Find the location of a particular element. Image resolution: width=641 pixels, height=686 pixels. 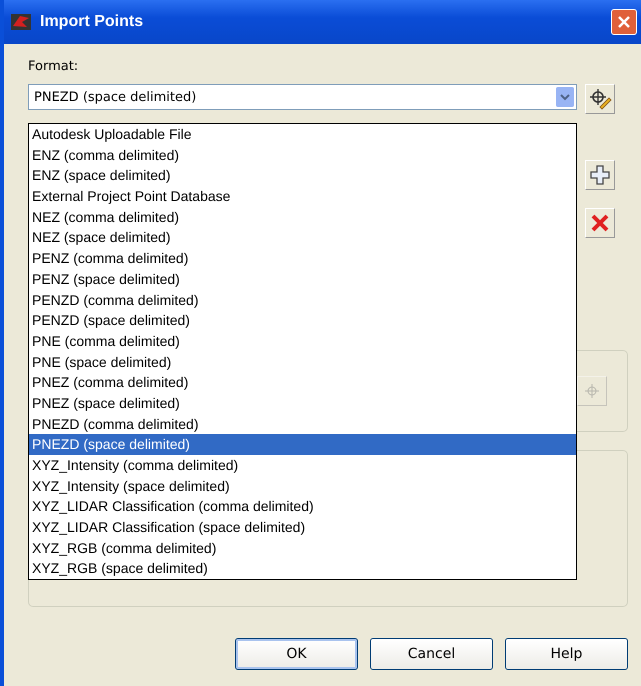

dropdown-option: PNEZ (comma delimited) is located at coordinates (302, 382).